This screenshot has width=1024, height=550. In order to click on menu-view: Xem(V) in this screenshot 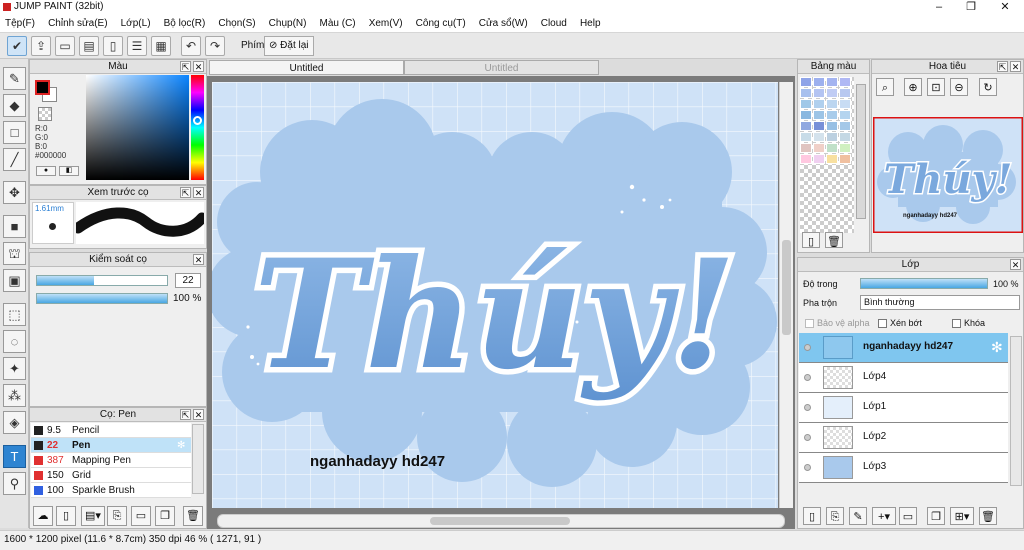, I will do `click(386, 24)`.